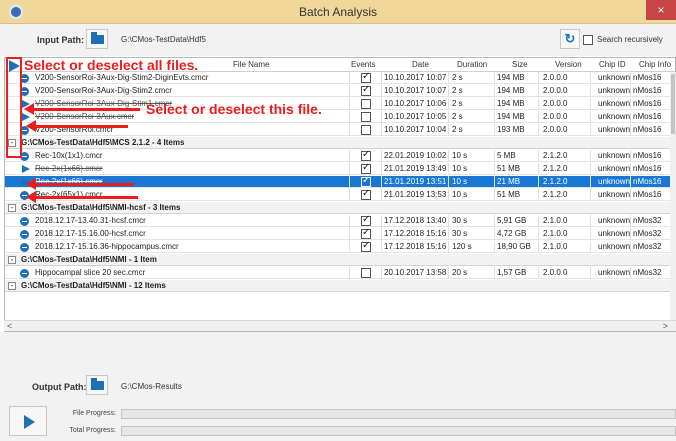 The image size is (676, 441). I want to click on refresh-button: ↻, so click(570, 39).